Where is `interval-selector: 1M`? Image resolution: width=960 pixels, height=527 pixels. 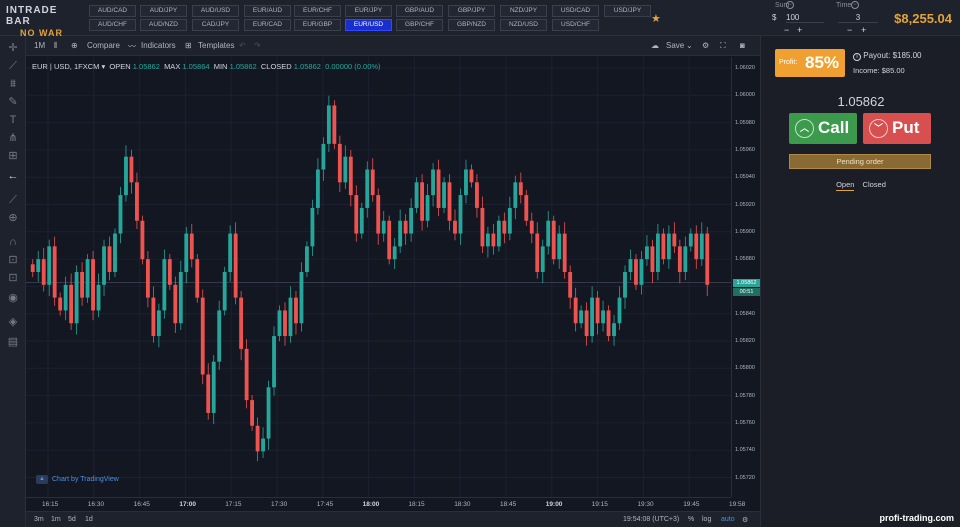
interval-selector: 1M is located at coordinates (39, 45).